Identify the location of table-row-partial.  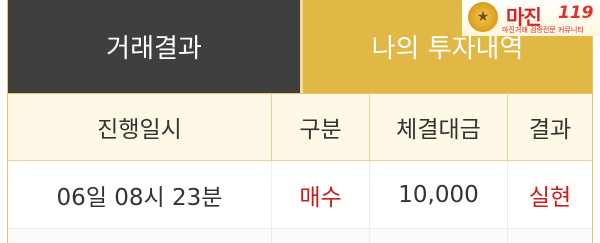
(300, 236).